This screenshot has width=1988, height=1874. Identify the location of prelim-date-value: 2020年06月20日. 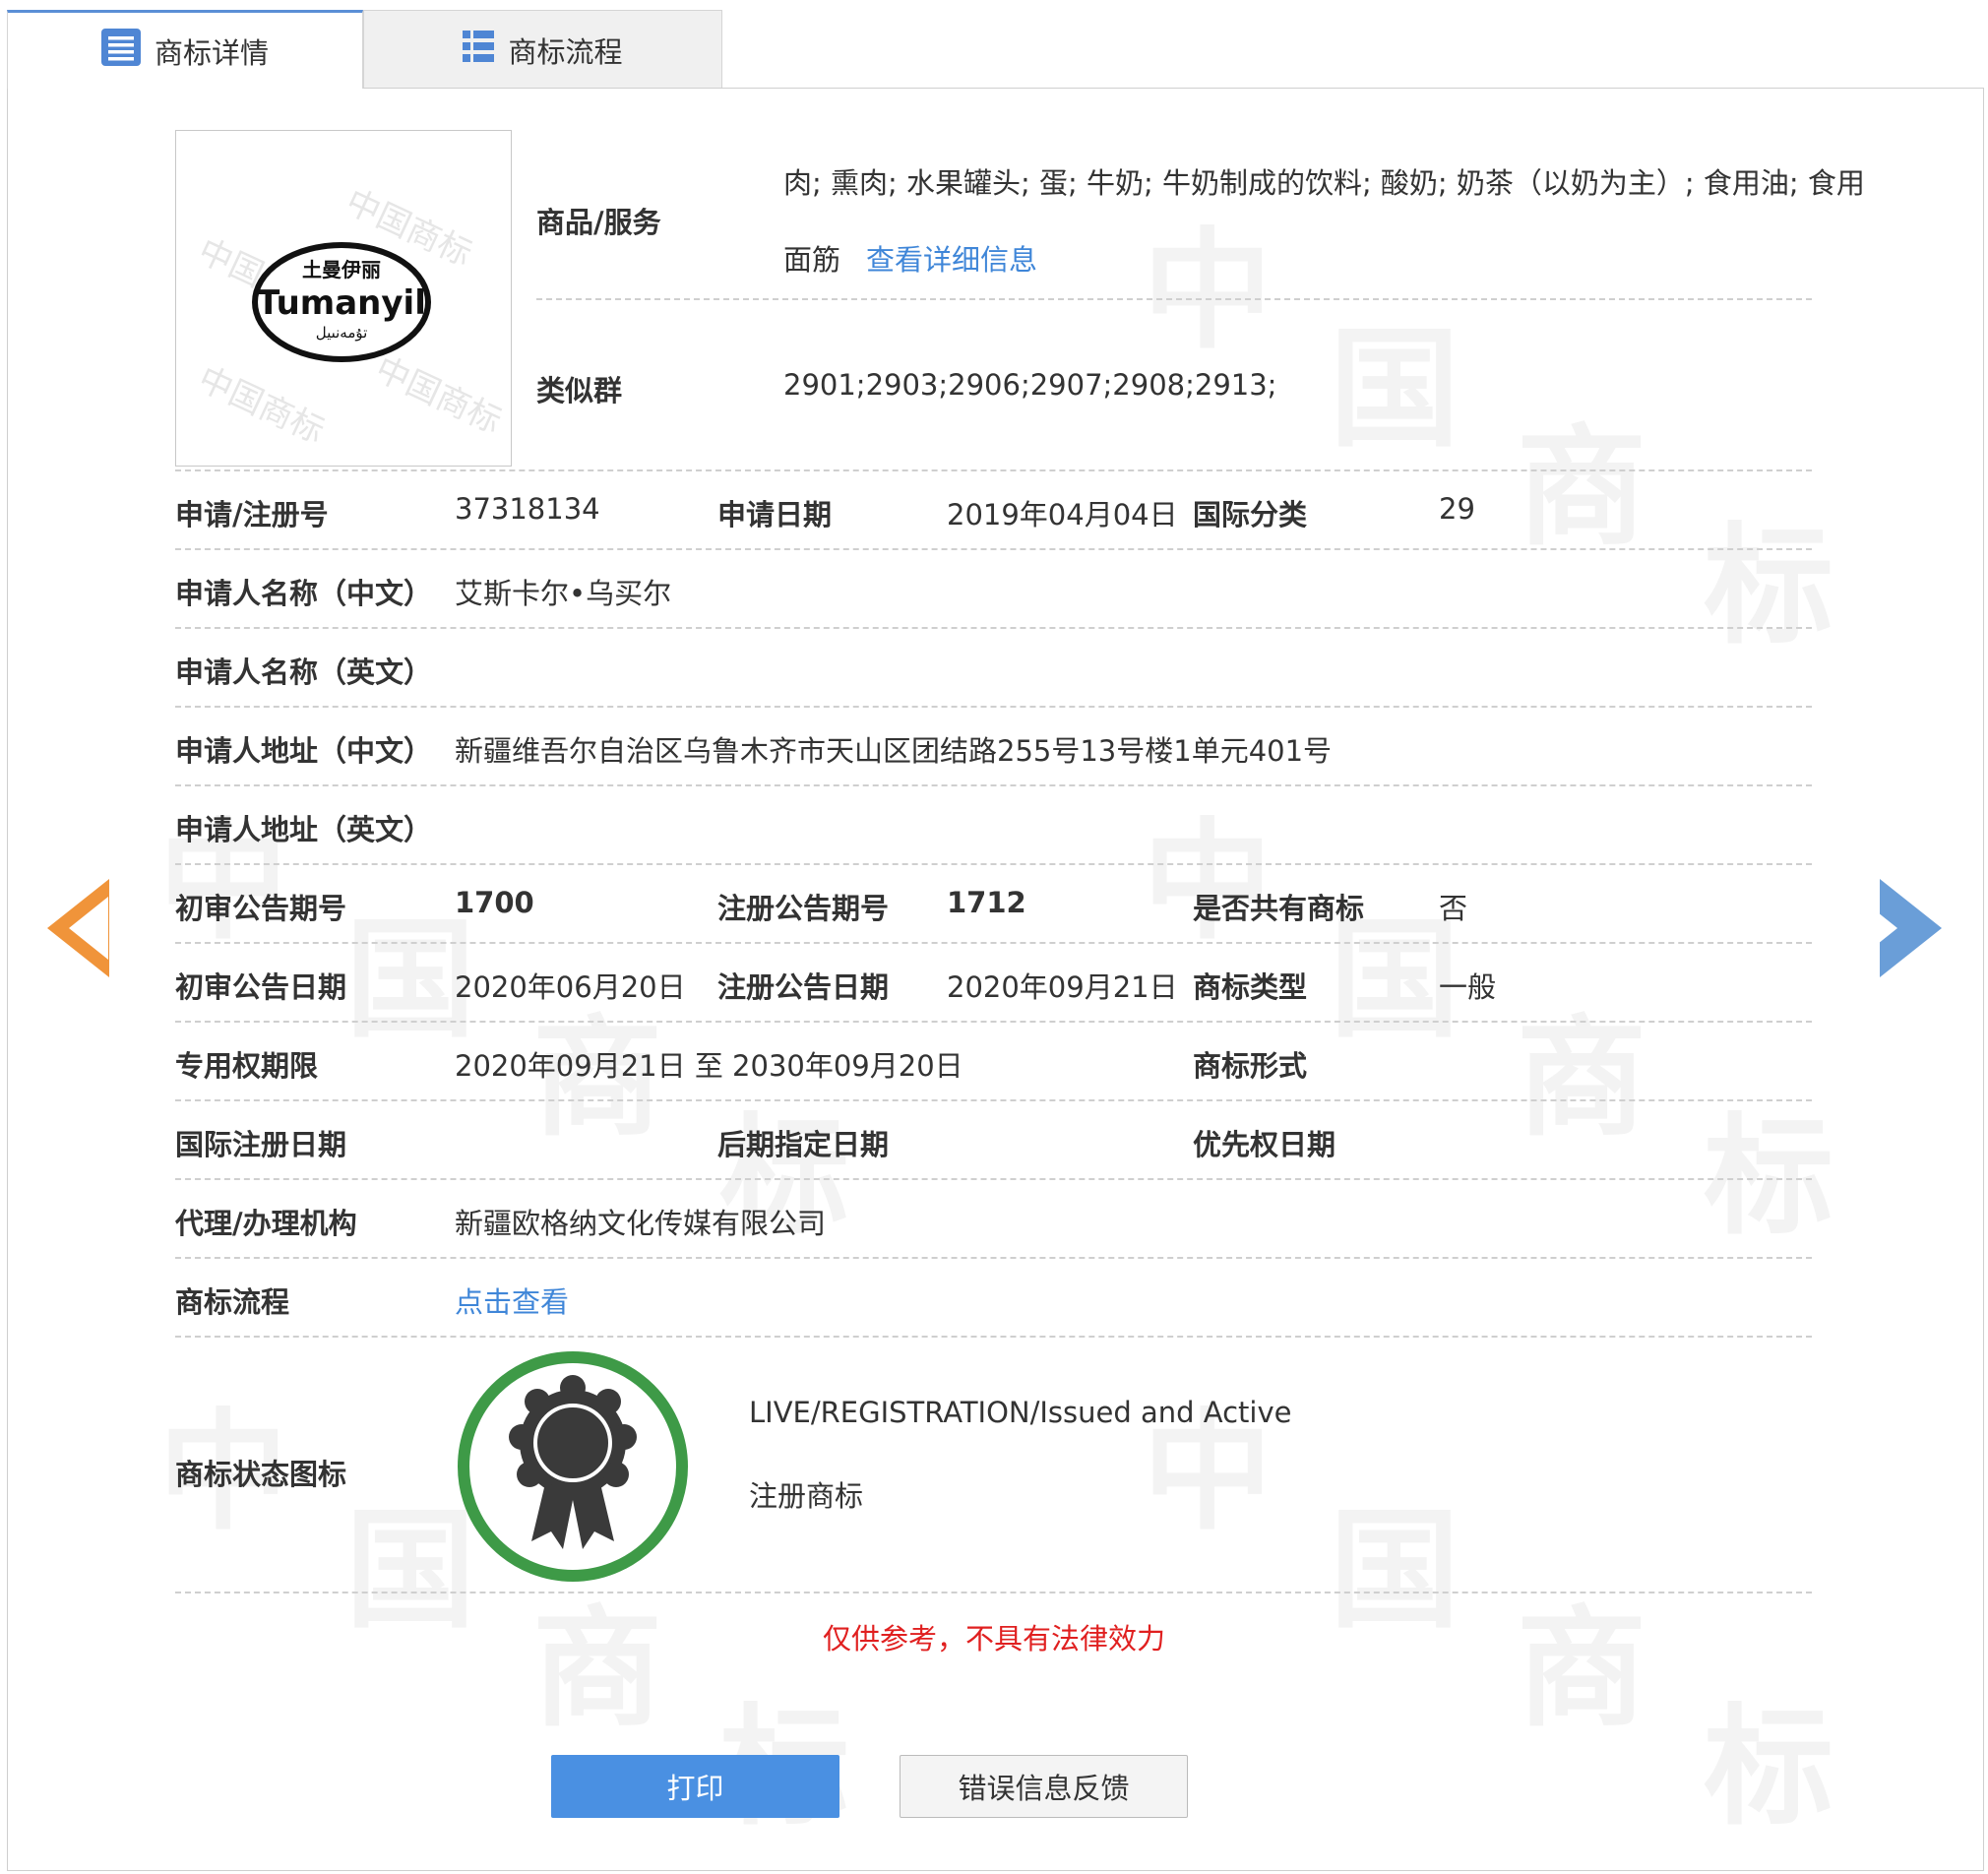
(570, 987).